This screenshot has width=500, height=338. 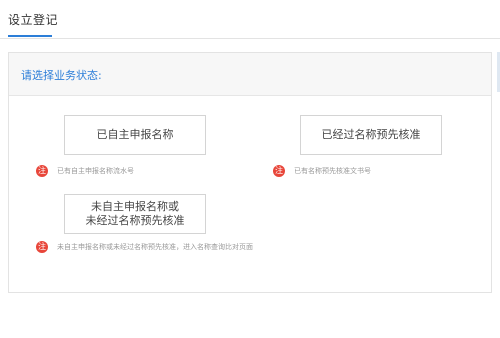 I want to click on panel-header: 请选择业务状态:, so click(x=250, y=74).